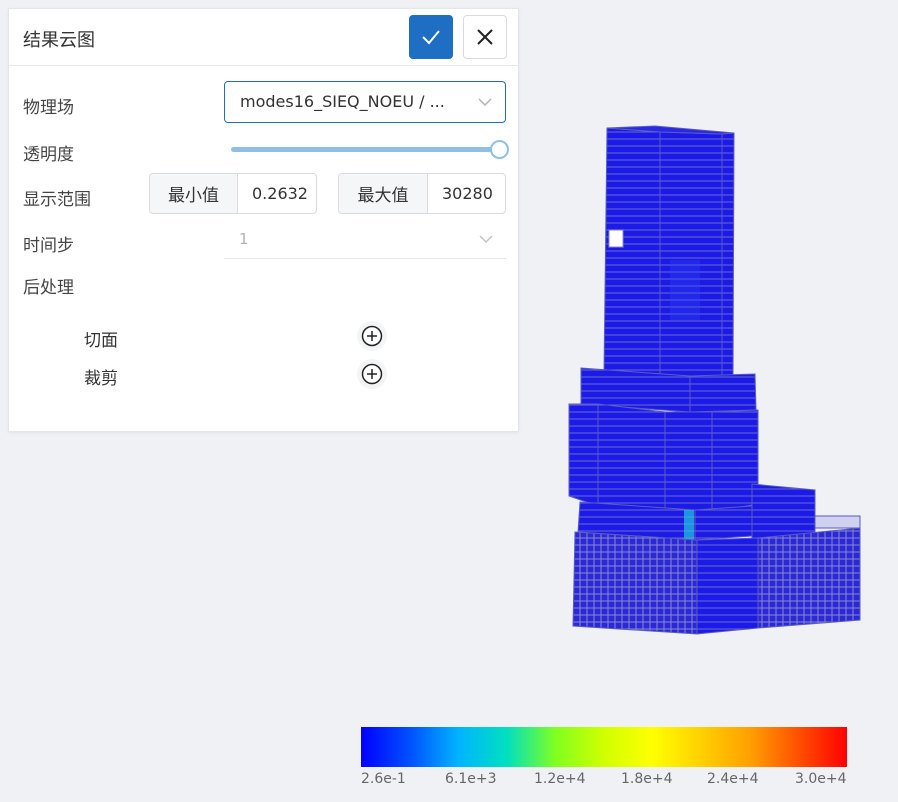 The height and width of the screenshot is (802, 898). I want to click on slice-label: 切面, so click(101, 341).